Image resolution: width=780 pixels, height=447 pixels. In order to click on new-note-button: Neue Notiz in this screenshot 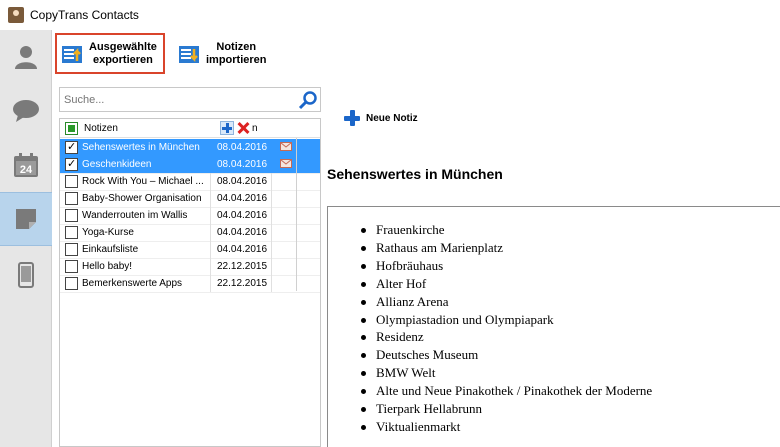, I will do `click(380, 118)`.